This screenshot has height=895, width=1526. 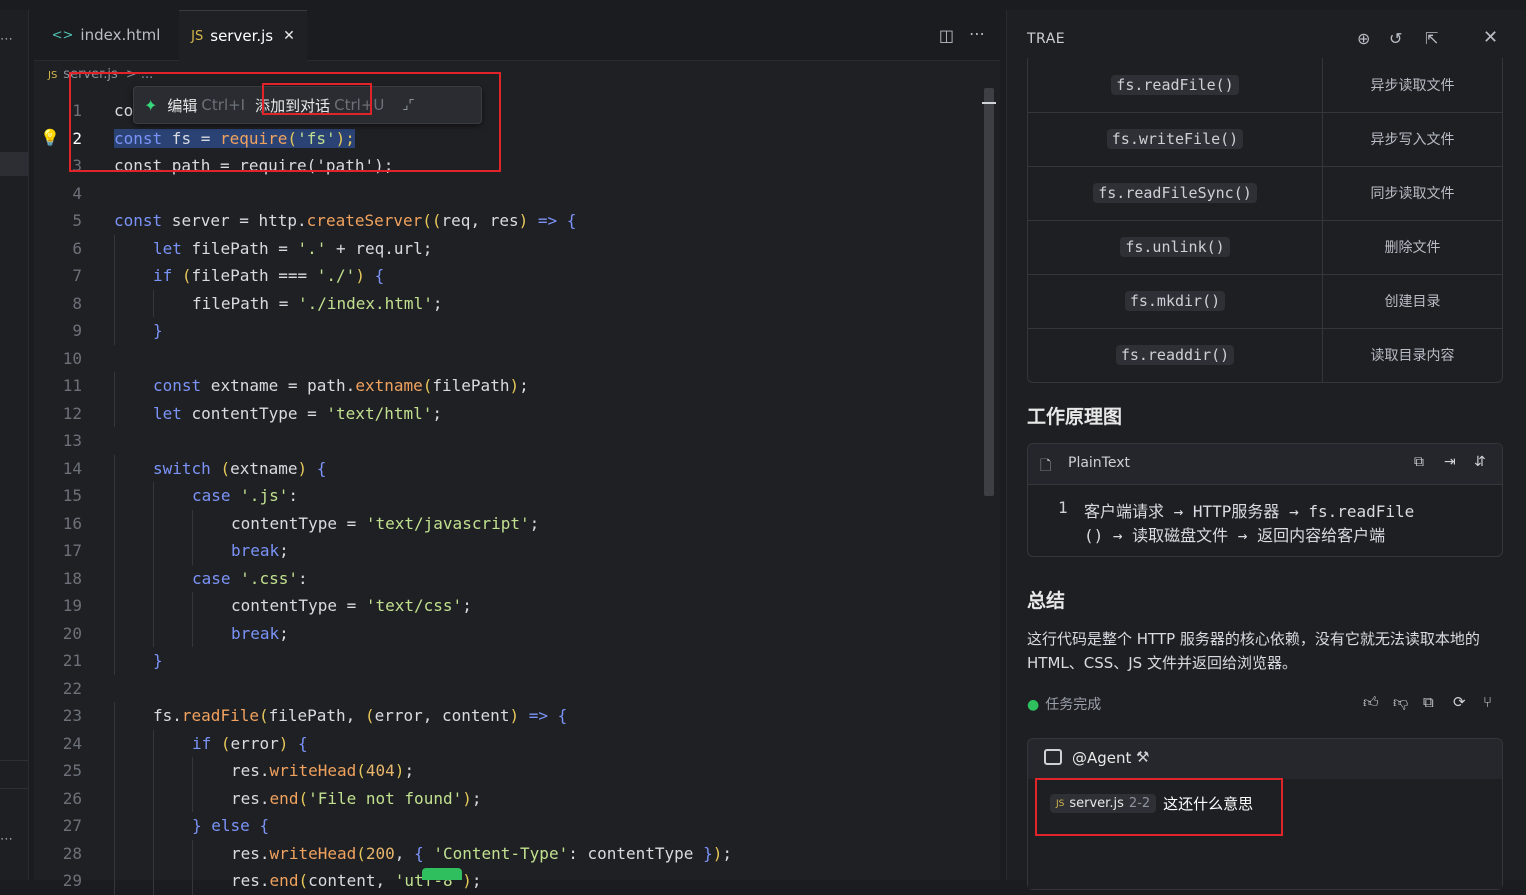 I want to click on code-text: case '.js':, so click(x=245, y=495).